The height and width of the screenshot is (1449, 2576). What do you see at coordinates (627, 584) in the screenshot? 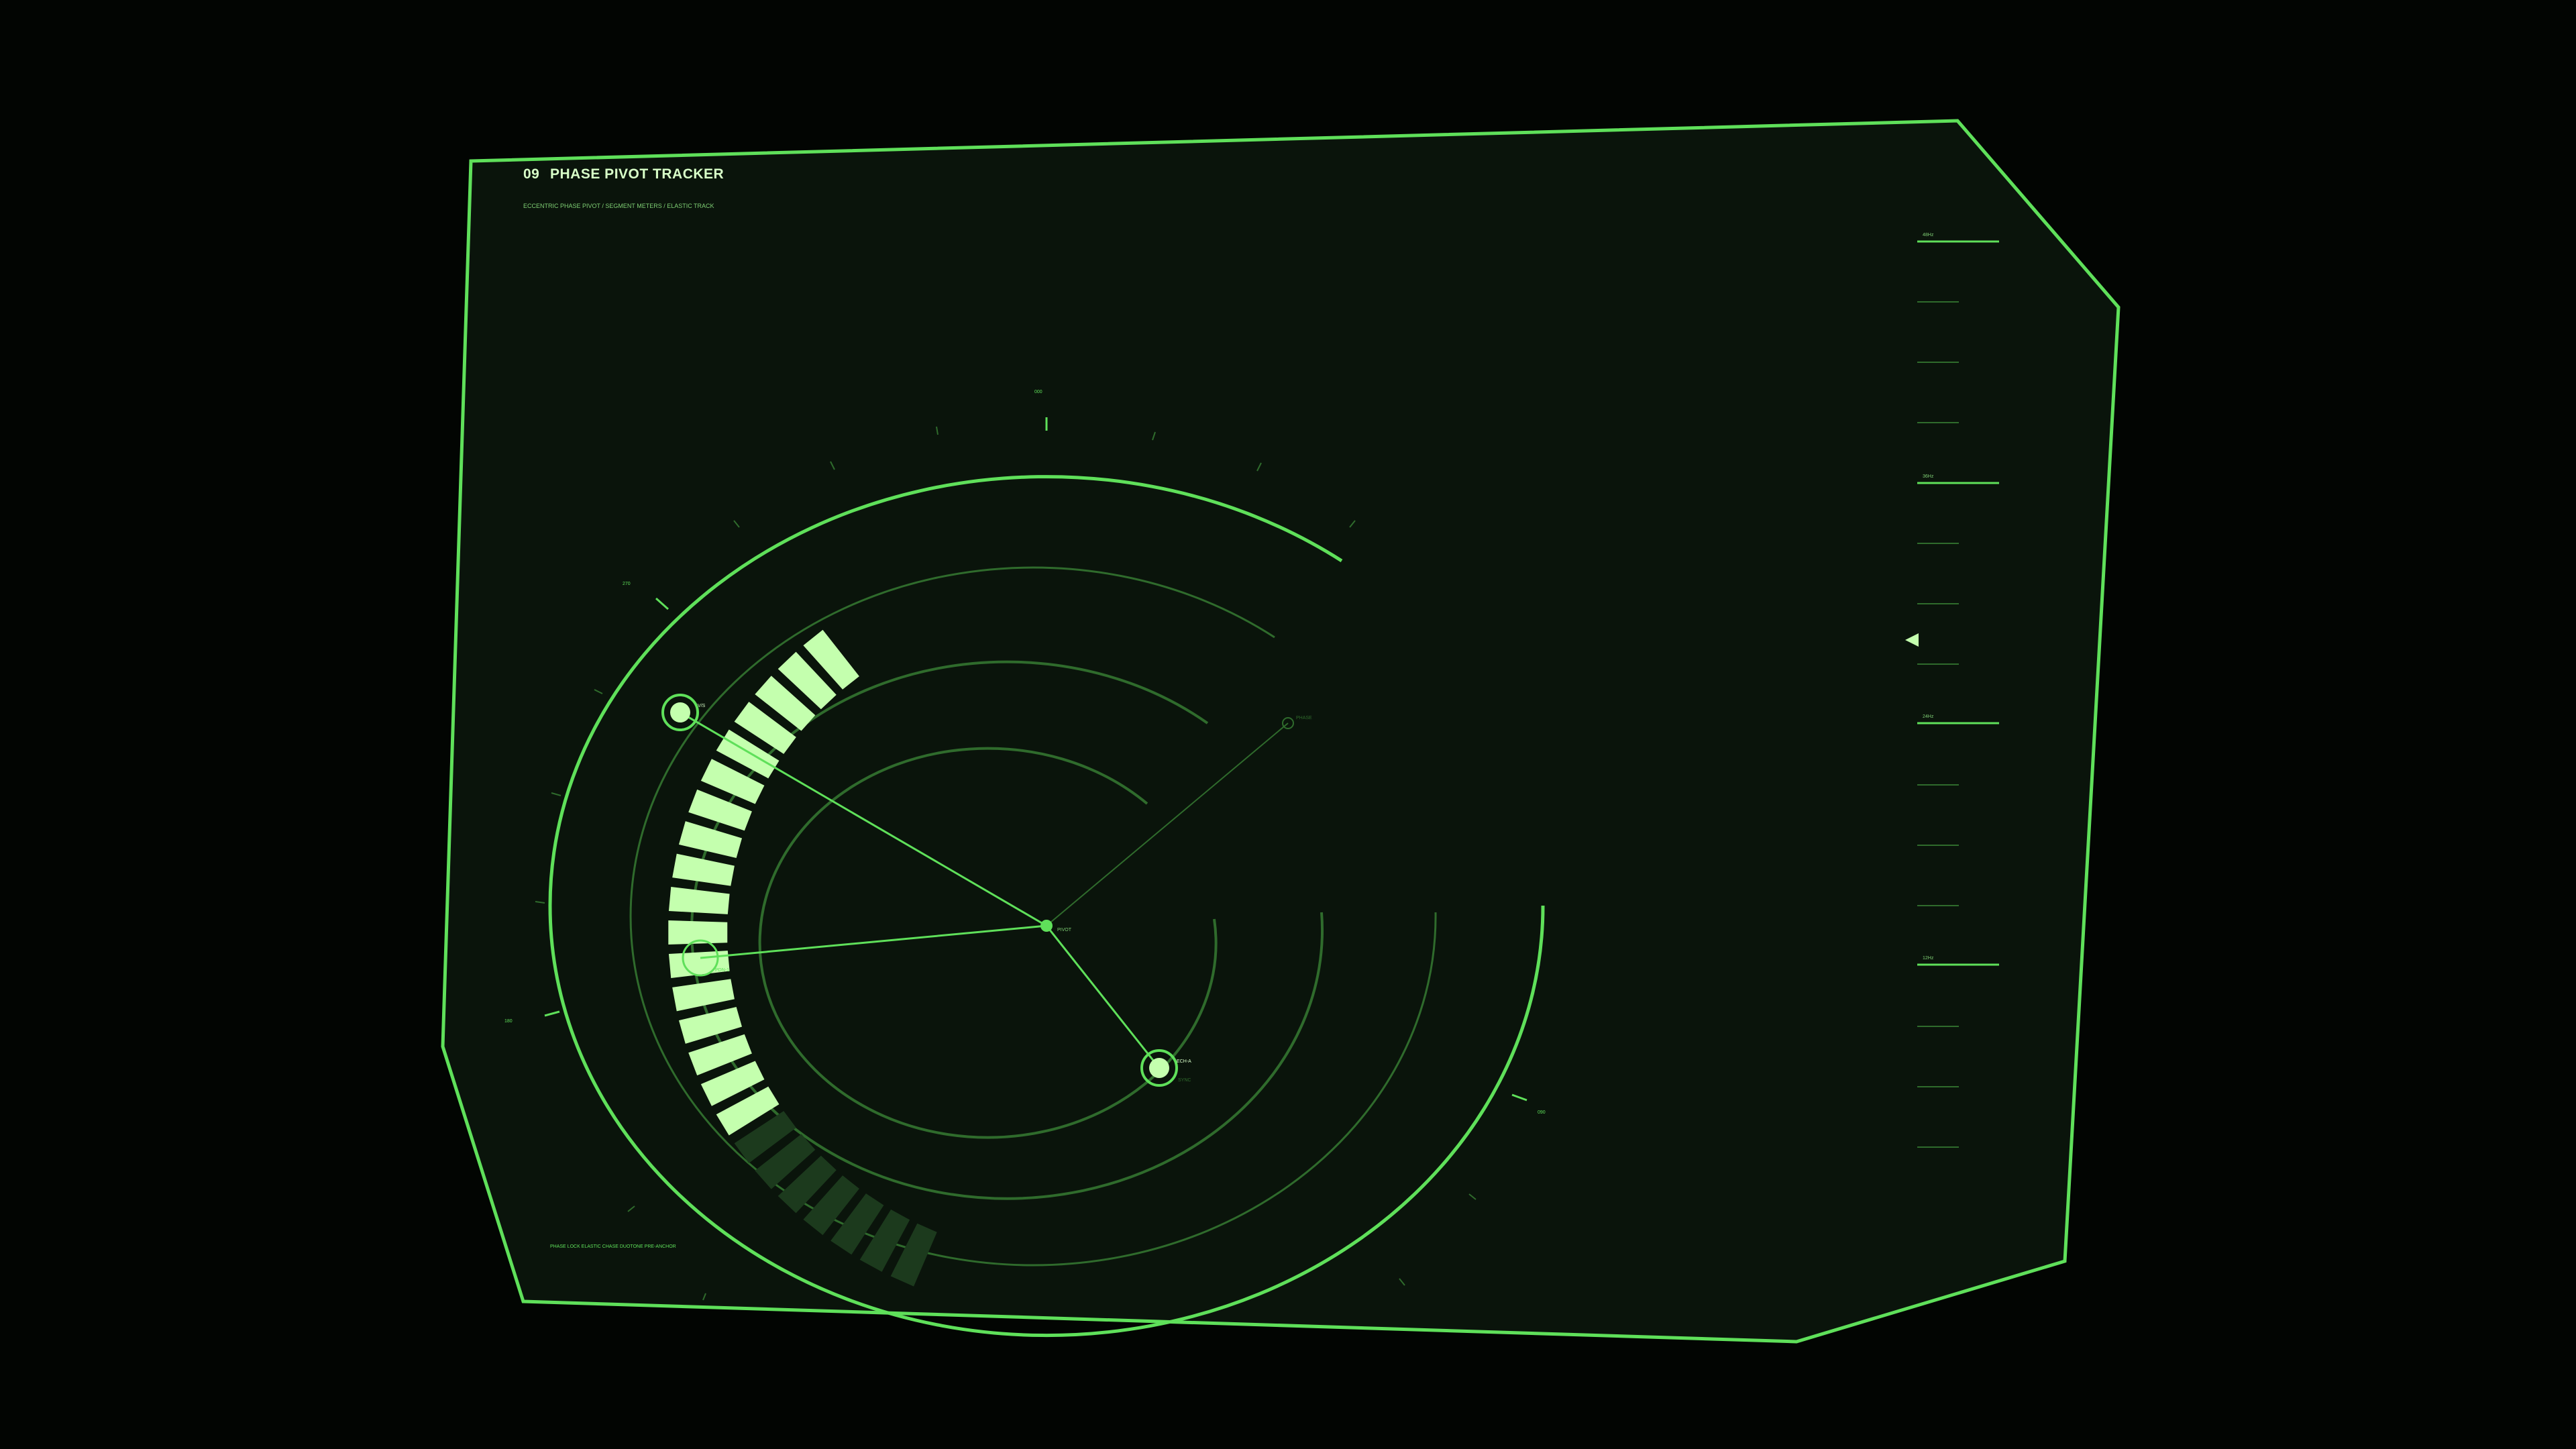
I see `dial-label-left: 270` at bounding box center [627, 584].